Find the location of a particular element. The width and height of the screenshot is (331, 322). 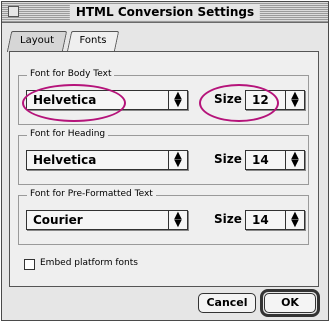

embed-fonts-label: Embed platform fonts is located at coordinates (89, 263).